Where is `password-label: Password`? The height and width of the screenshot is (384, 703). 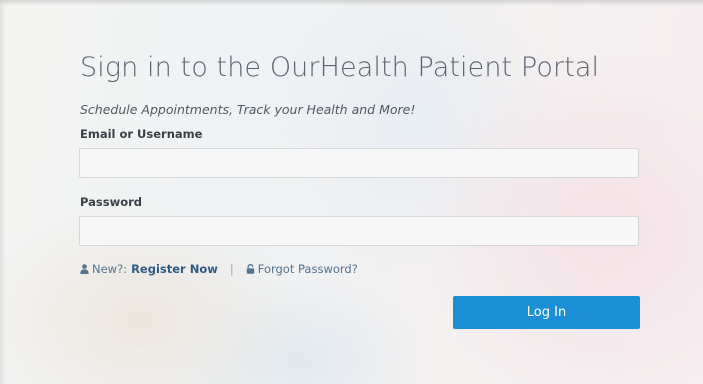
password-label: Password is located at coordinates (111, 202).